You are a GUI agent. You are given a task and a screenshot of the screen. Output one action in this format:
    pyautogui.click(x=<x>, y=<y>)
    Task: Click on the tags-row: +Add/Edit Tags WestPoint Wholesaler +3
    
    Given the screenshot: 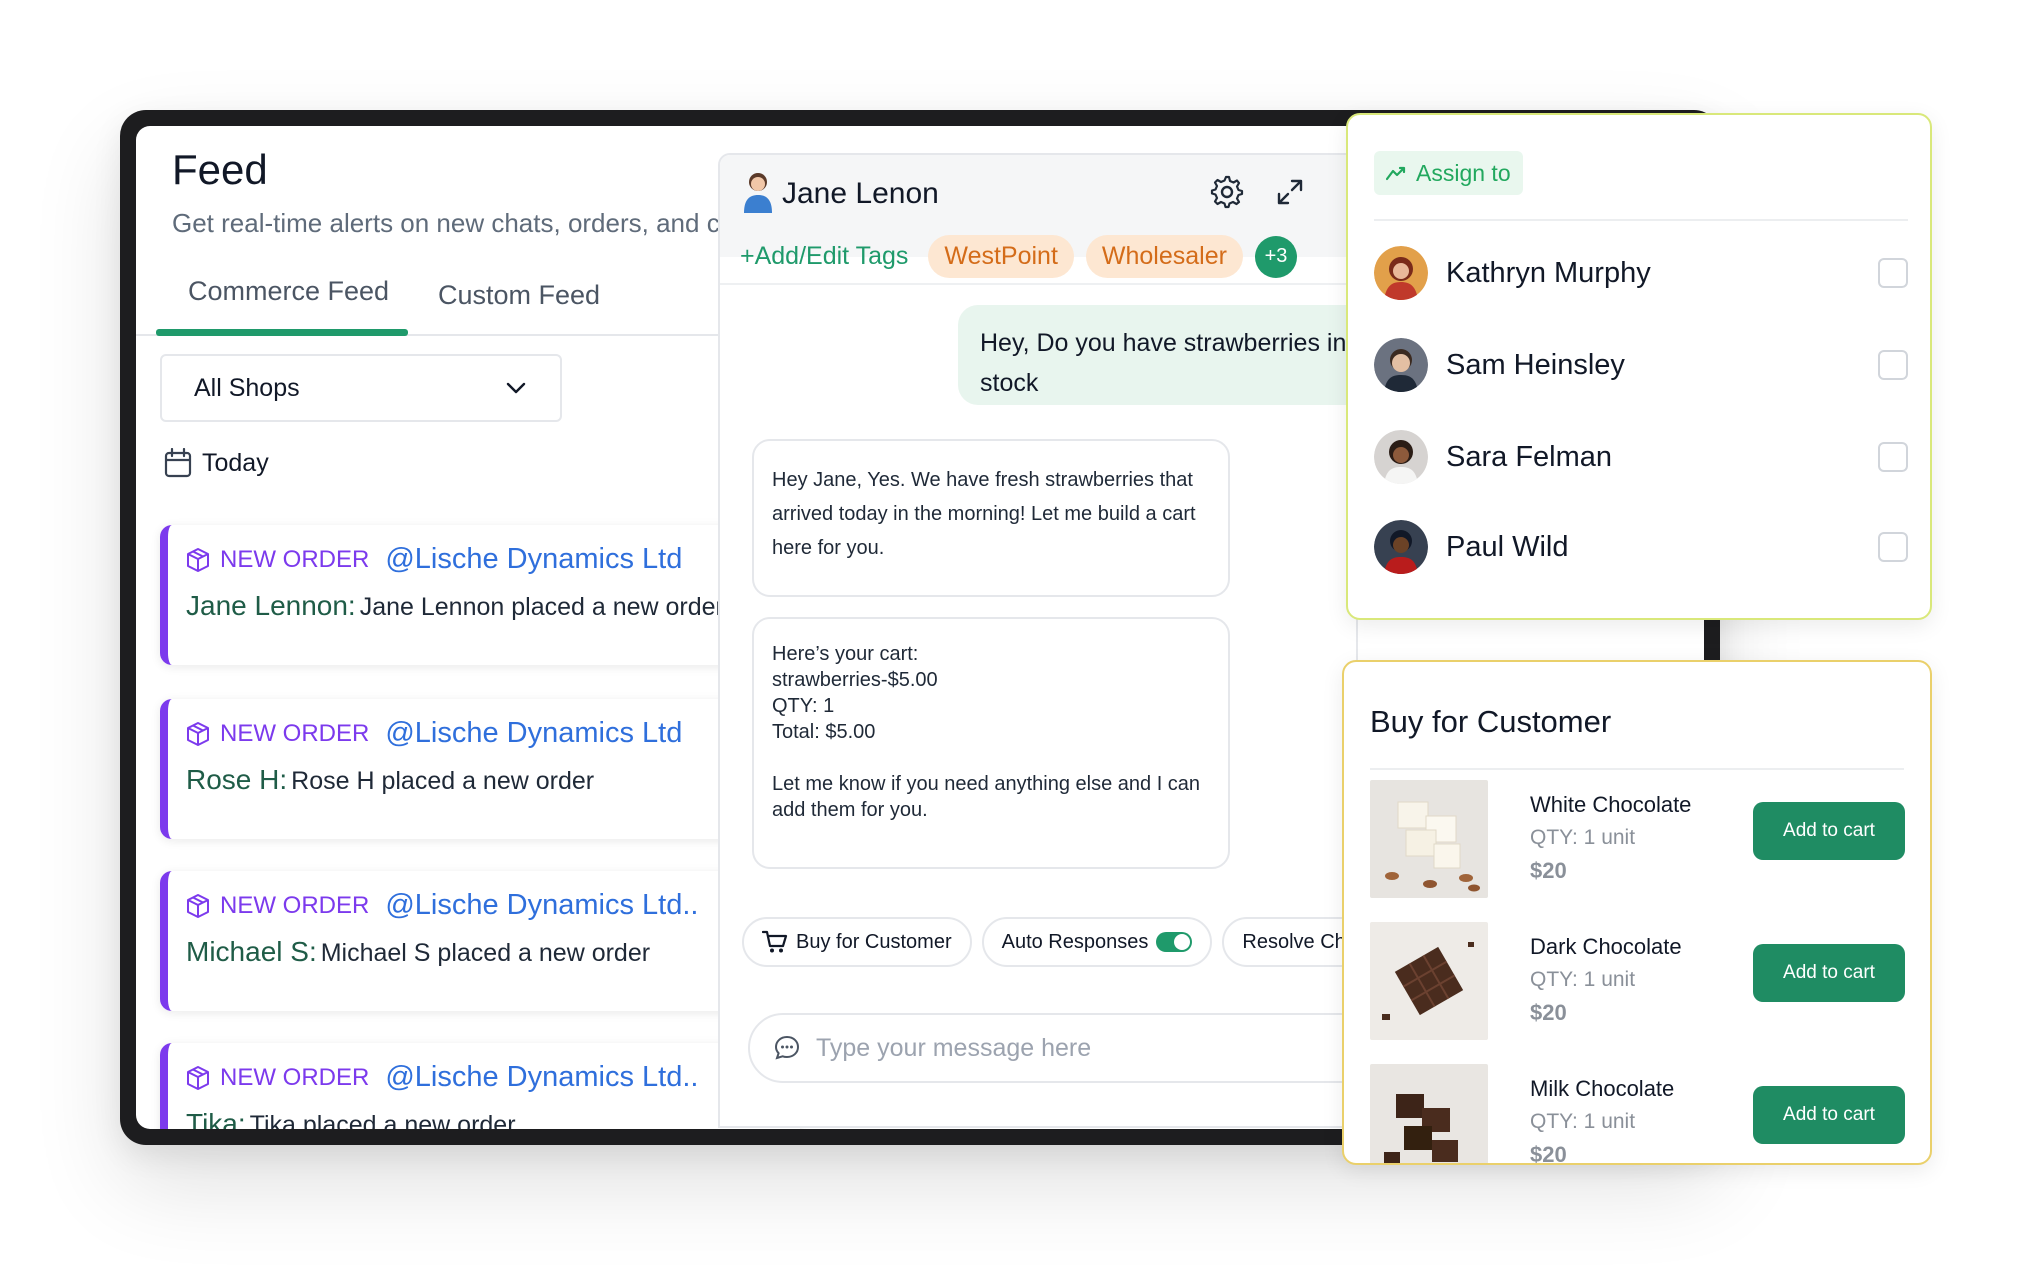 What is the action you would take?
    pyautogui.click(x=1018, y=256)
    